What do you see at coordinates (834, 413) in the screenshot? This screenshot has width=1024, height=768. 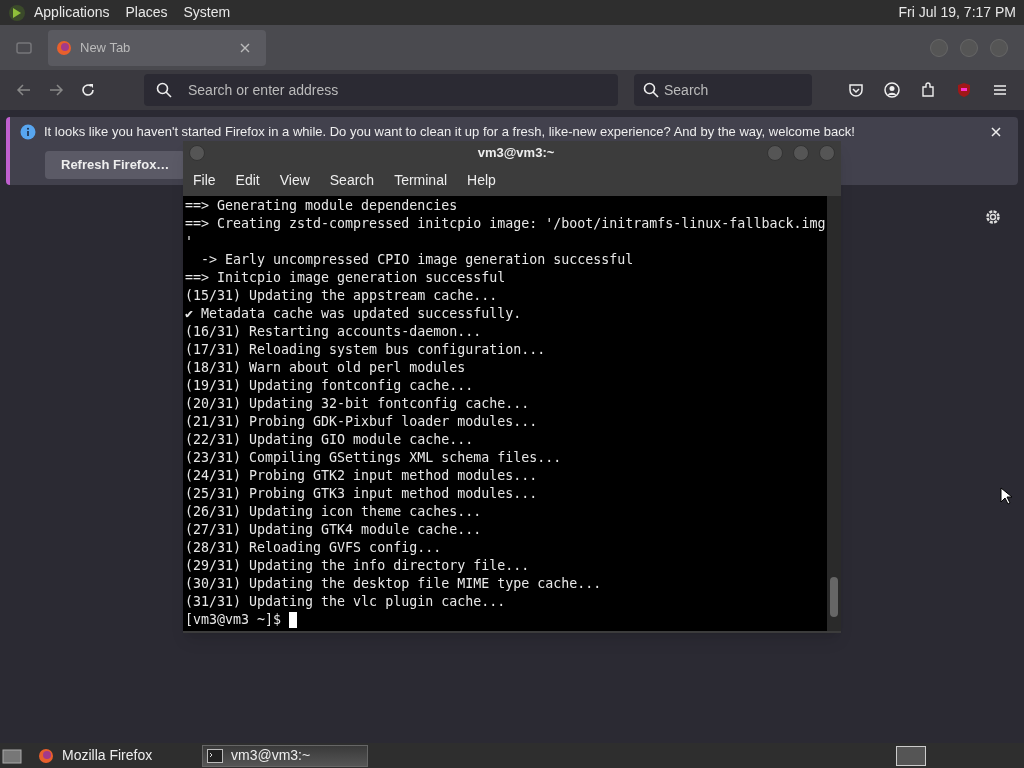 I see `scrollbar` at bounding box center [834, 413].